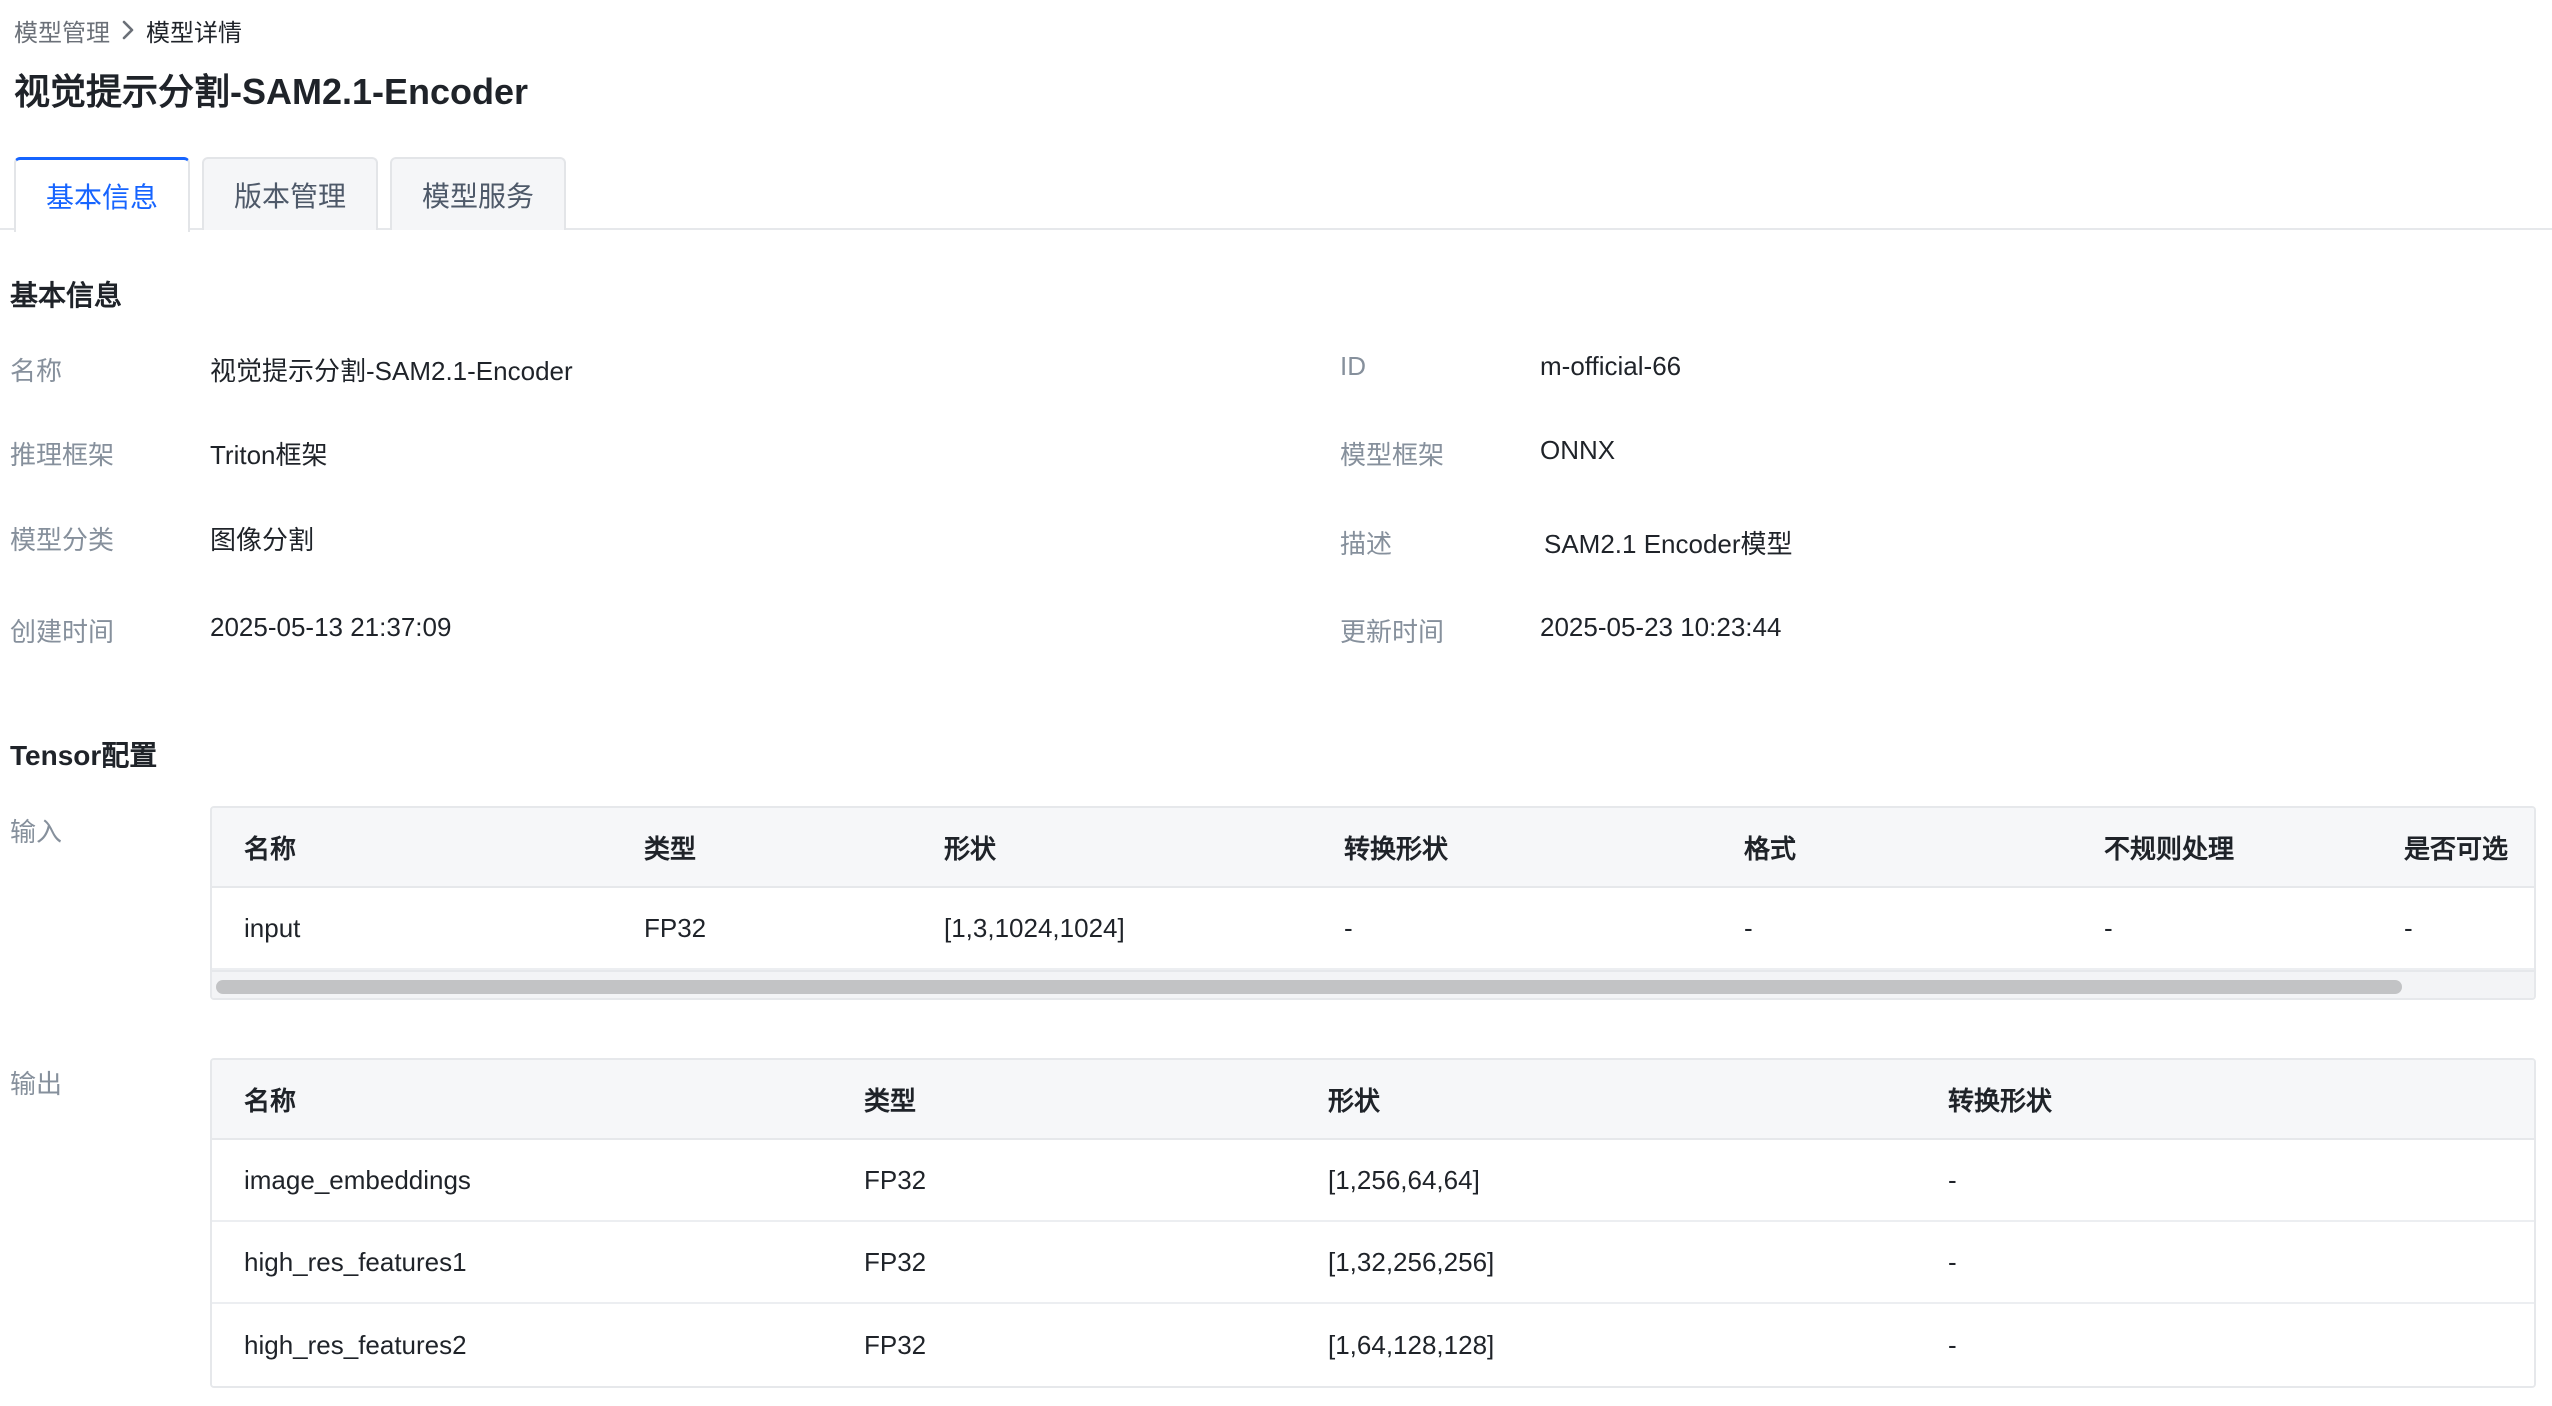 Image resolution: width=2552 pixels, height=1406 pixels. What do you see at coordinates (1668, 544) in the screenshot?
I see `description-value: SAM2.1 Encoder模型` at bounding box center [1668, 544].